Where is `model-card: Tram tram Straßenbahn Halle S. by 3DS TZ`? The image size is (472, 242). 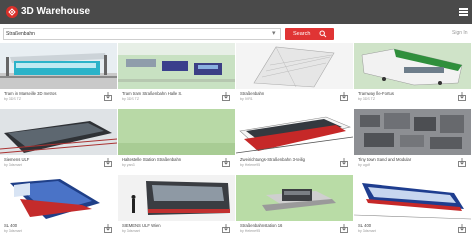
model-card: Tram tram Straßenbahn Halle S. by 3DS TZ is located at coordinates (177, 74).